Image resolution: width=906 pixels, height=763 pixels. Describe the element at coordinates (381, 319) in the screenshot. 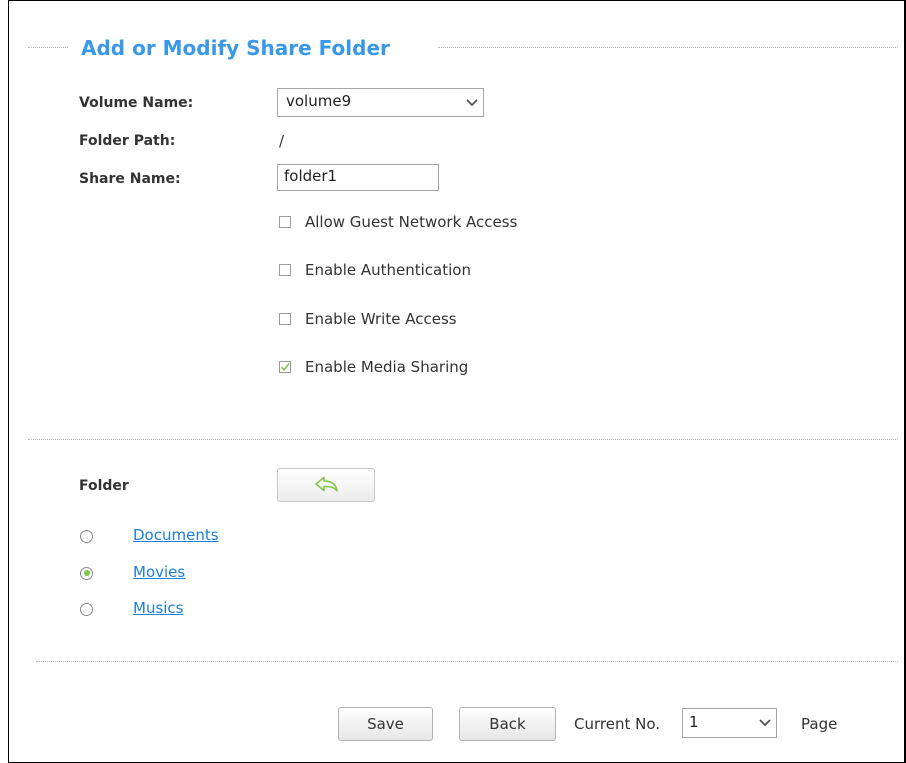

I see `write-access-label: Enable Write Access` at that location.